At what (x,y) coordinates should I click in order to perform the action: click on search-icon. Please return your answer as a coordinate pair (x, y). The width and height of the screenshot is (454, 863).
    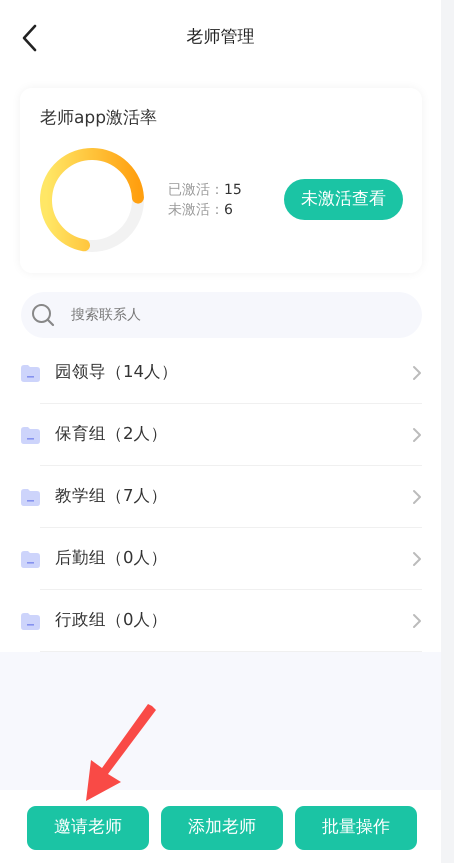
    Looking at the image, I should click on (43, 315).